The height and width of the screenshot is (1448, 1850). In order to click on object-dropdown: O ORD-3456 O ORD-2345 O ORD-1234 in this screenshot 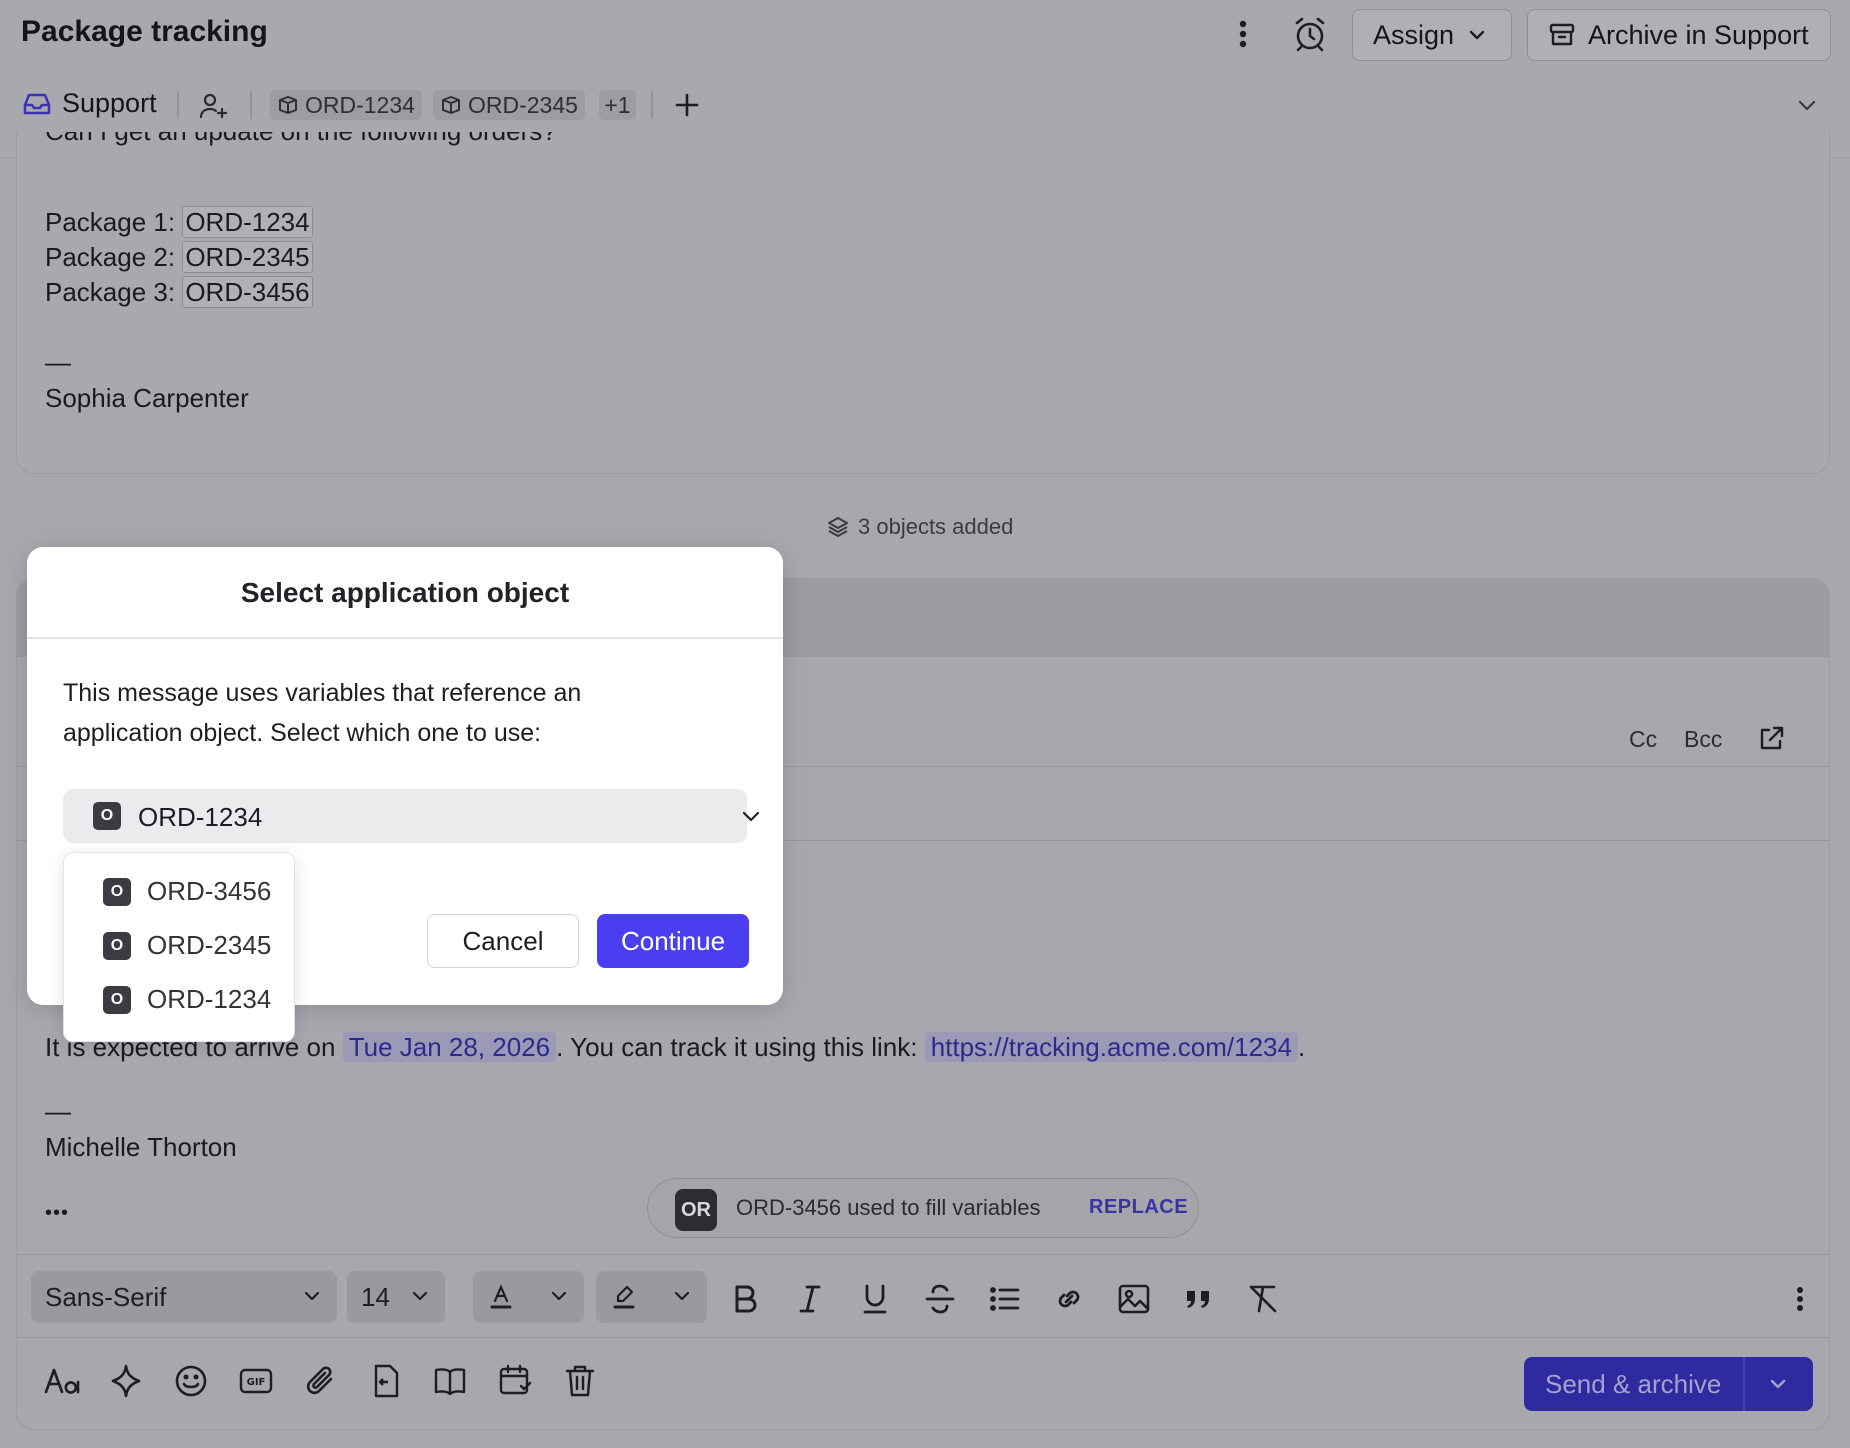, I will do `click(179, 947)`.